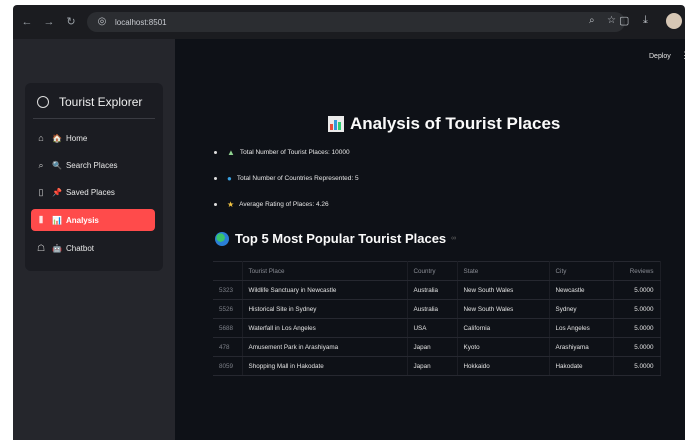  Describe the element at coordinates (89, 102) in the screenshot. I see `sidebar-title: Tourist Explorer` at that location.